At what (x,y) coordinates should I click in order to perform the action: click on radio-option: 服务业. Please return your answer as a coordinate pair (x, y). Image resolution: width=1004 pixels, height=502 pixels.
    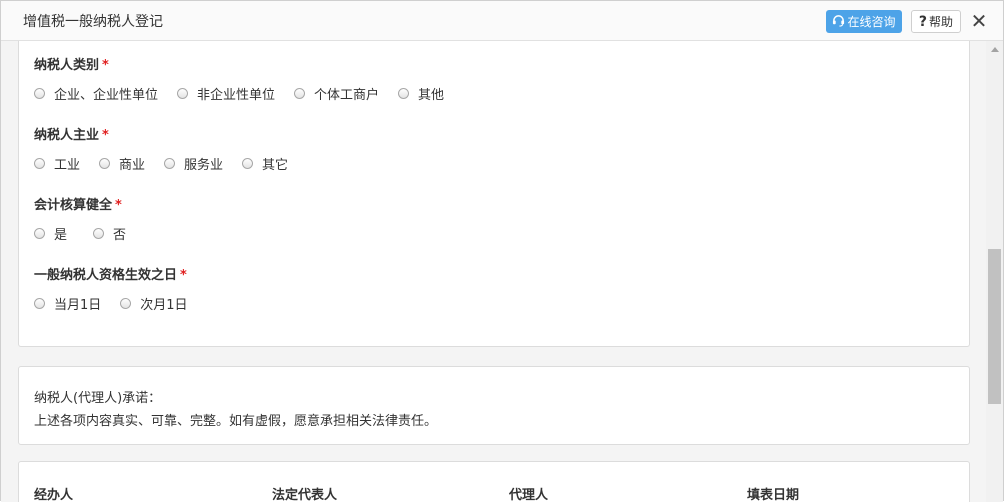
    Looking at the image, I should click on (193, 163).